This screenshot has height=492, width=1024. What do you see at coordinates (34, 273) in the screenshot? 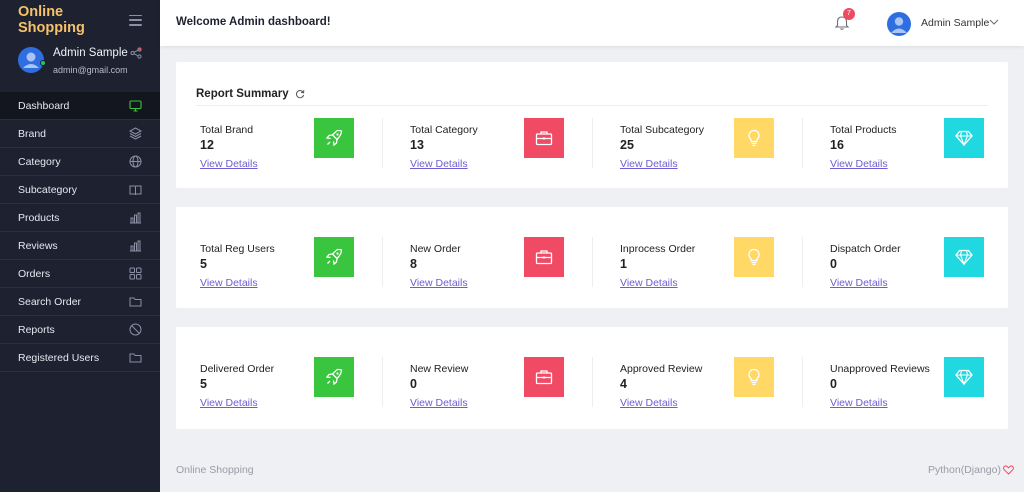
I see `sidebar-item-label: Orders` at bounding box center [34, 273].